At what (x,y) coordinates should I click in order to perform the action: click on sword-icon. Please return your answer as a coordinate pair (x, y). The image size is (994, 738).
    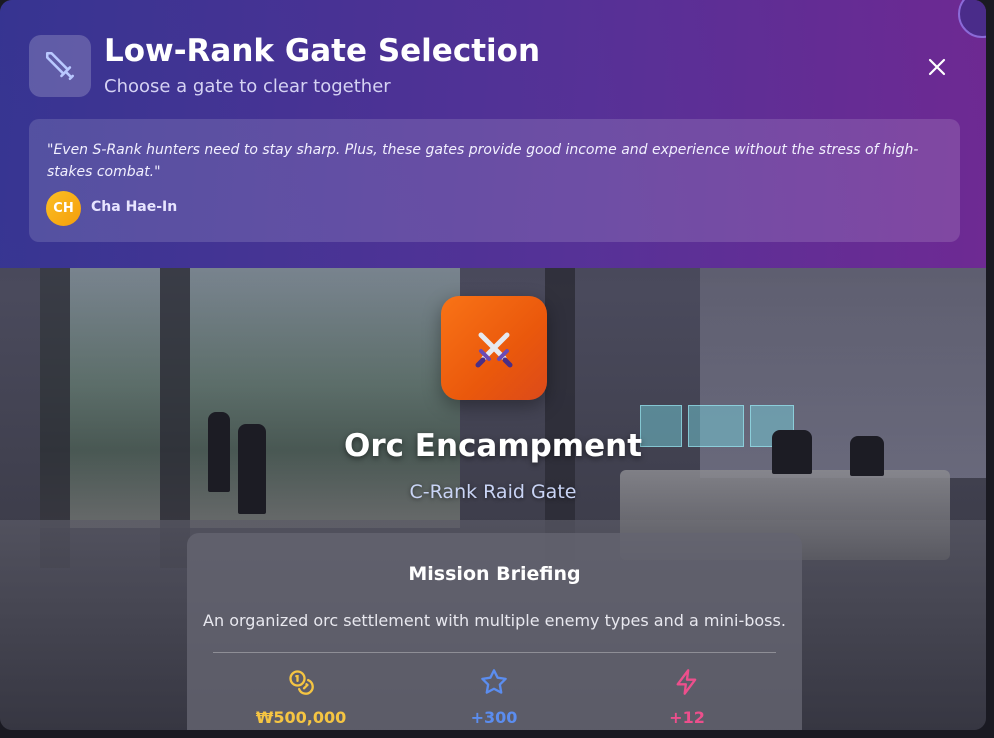
    Looking at the image, I should click on (60, 66).